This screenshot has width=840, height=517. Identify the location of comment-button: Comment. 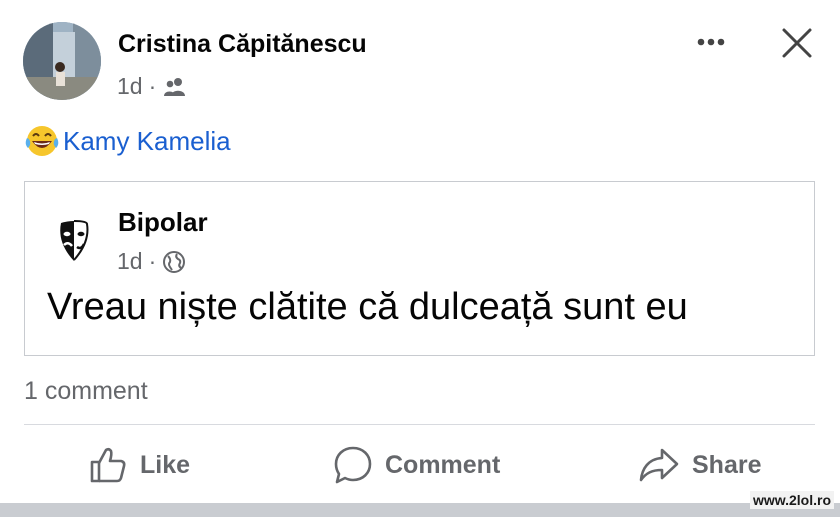
(416, 465).